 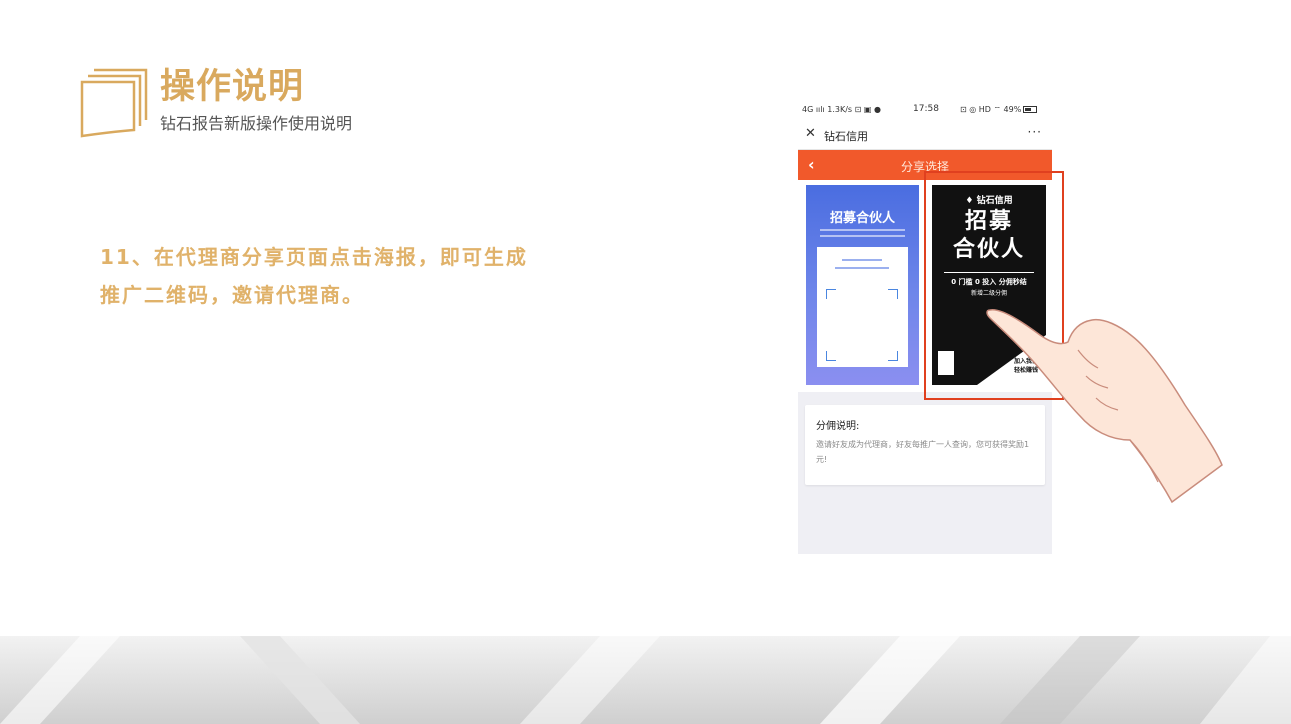 I want to click on instruction-line-2: 推广二维码，邀请代理商。, so click(x=232, y=295).